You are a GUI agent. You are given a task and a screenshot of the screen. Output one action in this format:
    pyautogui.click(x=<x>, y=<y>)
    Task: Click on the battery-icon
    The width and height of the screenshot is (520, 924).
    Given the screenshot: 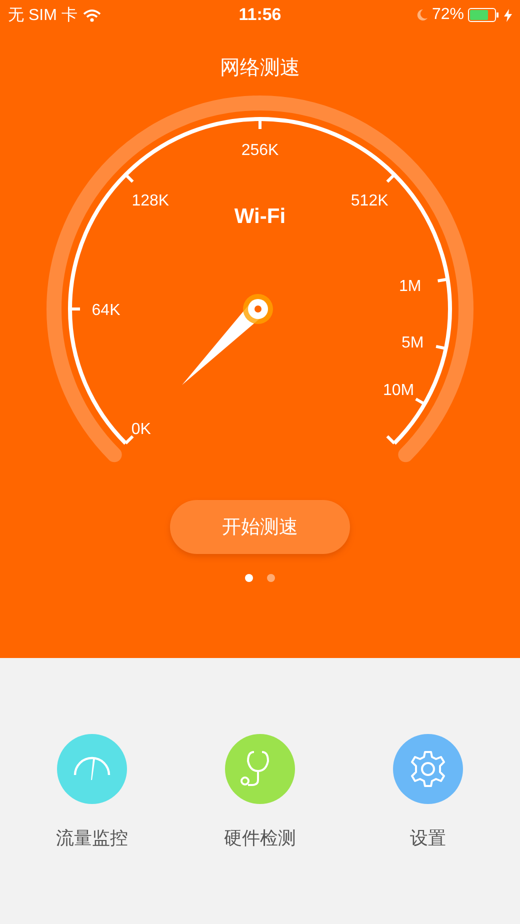 What is the action you would take?
    pyautogui.click(x=484, y=15)
    